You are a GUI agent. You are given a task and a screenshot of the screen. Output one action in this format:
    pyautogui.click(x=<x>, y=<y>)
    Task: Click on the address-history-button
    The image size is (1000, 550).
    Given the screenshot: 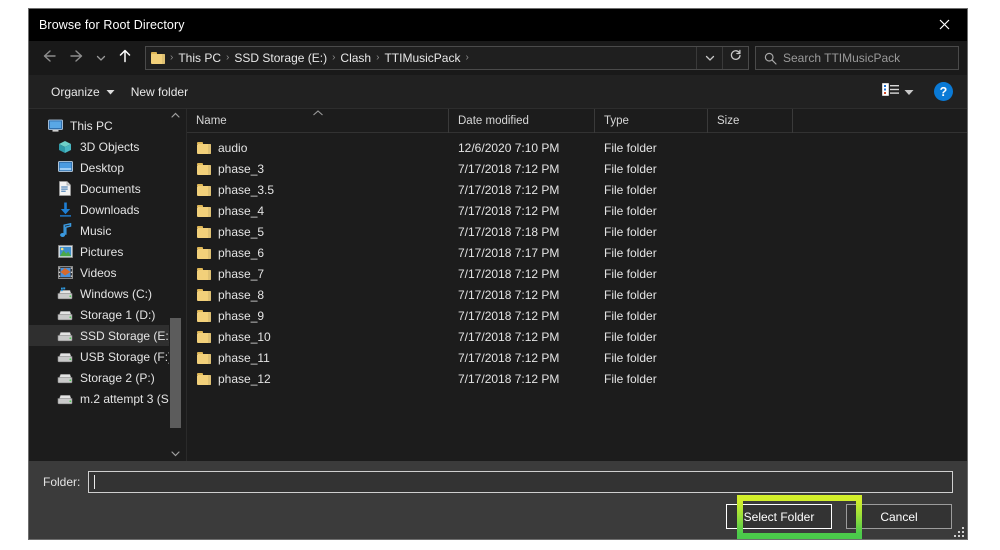 What is the action you would take?
    pyautogui.click(x=709, y=58)
    